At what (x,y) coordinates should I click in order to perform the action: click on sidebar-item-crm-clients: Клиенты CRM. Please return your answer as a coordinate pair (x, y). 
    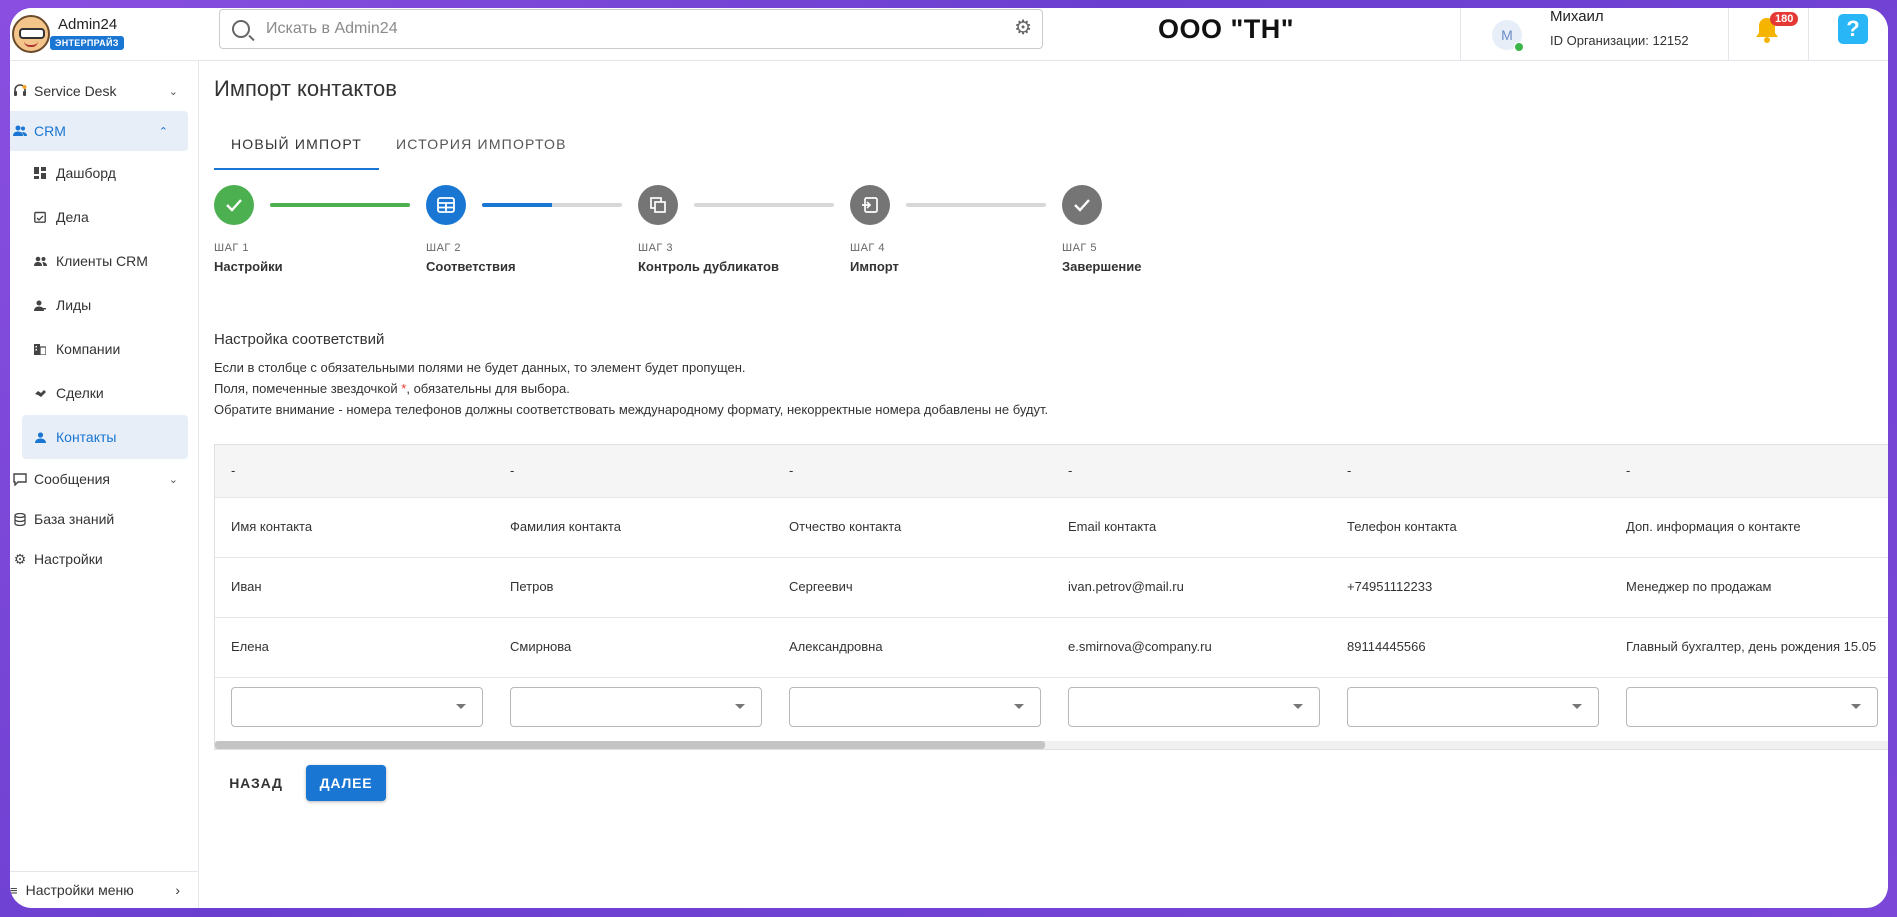
    Looking at the image, I should click on (104, 261).